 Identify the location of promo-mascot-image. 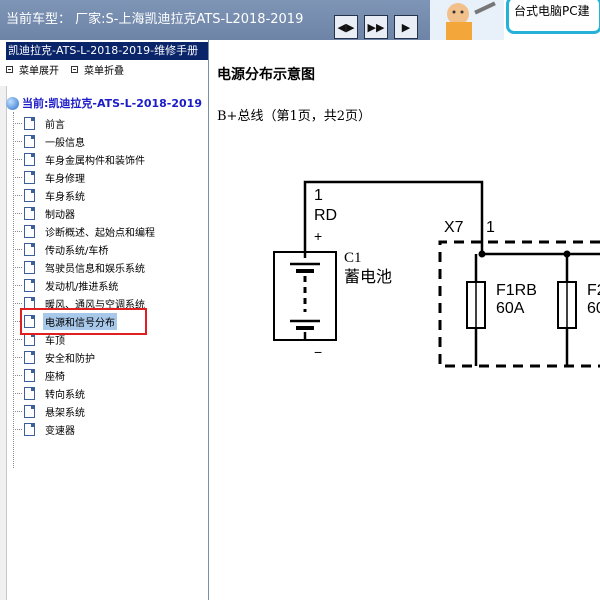
(468, 20).